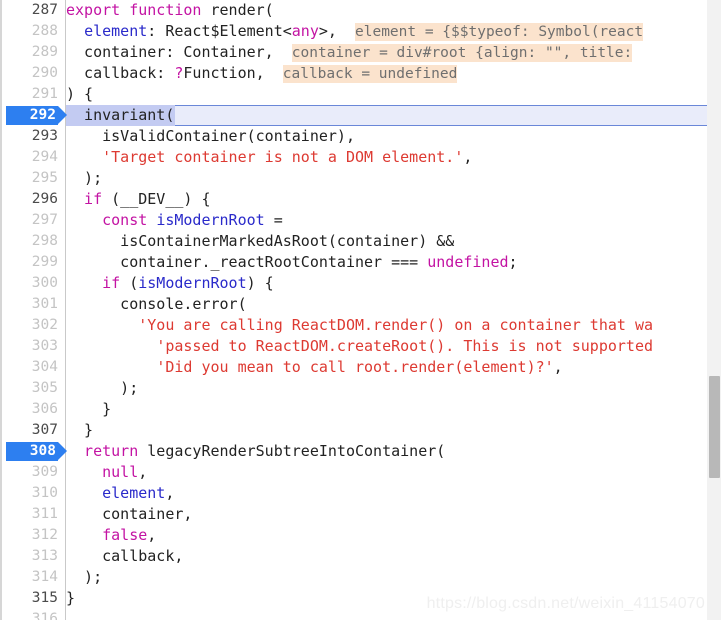 This screenshot has height=620, width=721. What do you see at coordinates (44, 10) in the screenshot?
I see `line-number: 287` at bounding box center [44, 10].